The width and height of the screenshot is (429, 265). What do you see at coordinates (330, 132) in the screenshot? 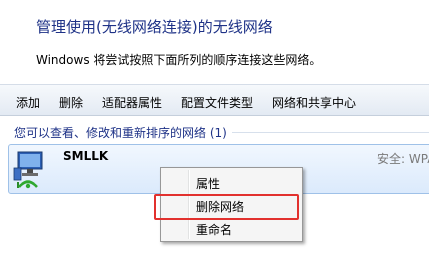
I see `group-divider` at bounding box center [330, 132].